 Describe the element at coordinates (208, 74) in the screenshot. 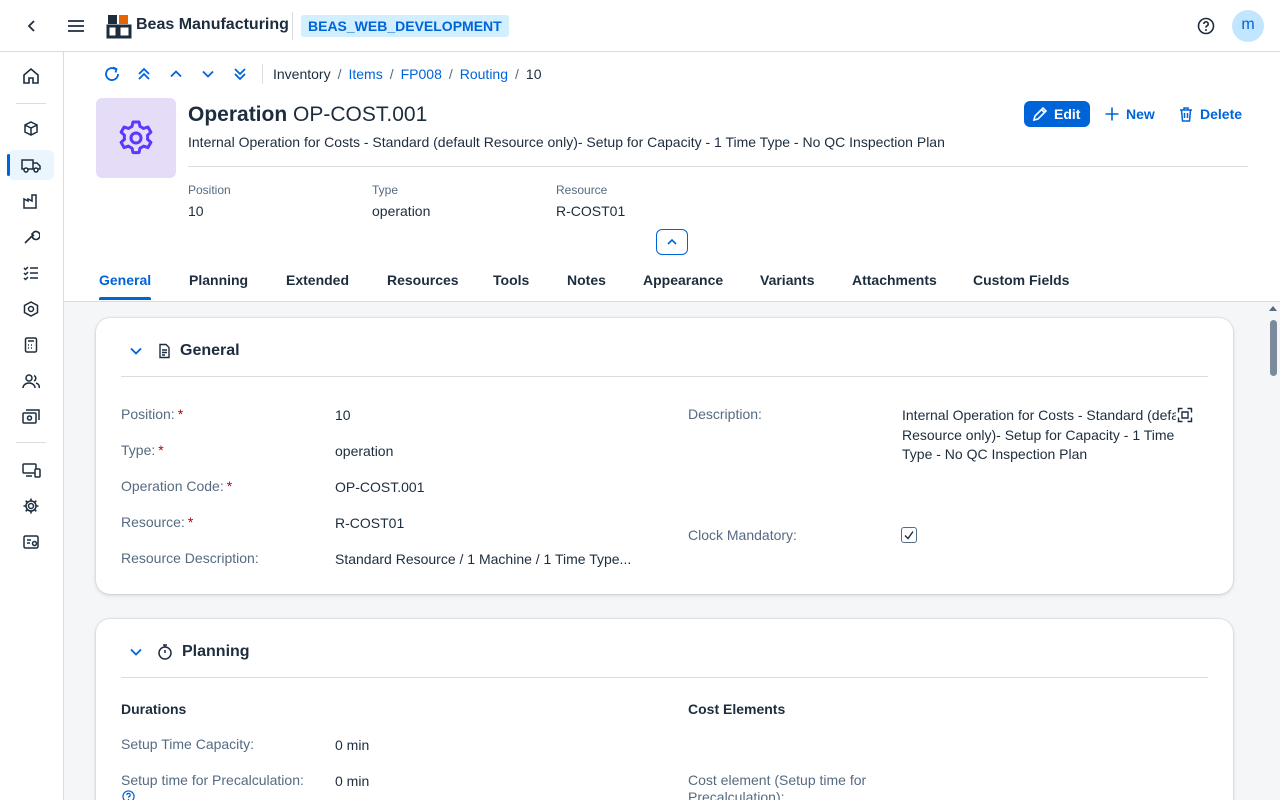

I see `next-record-button` at that location.